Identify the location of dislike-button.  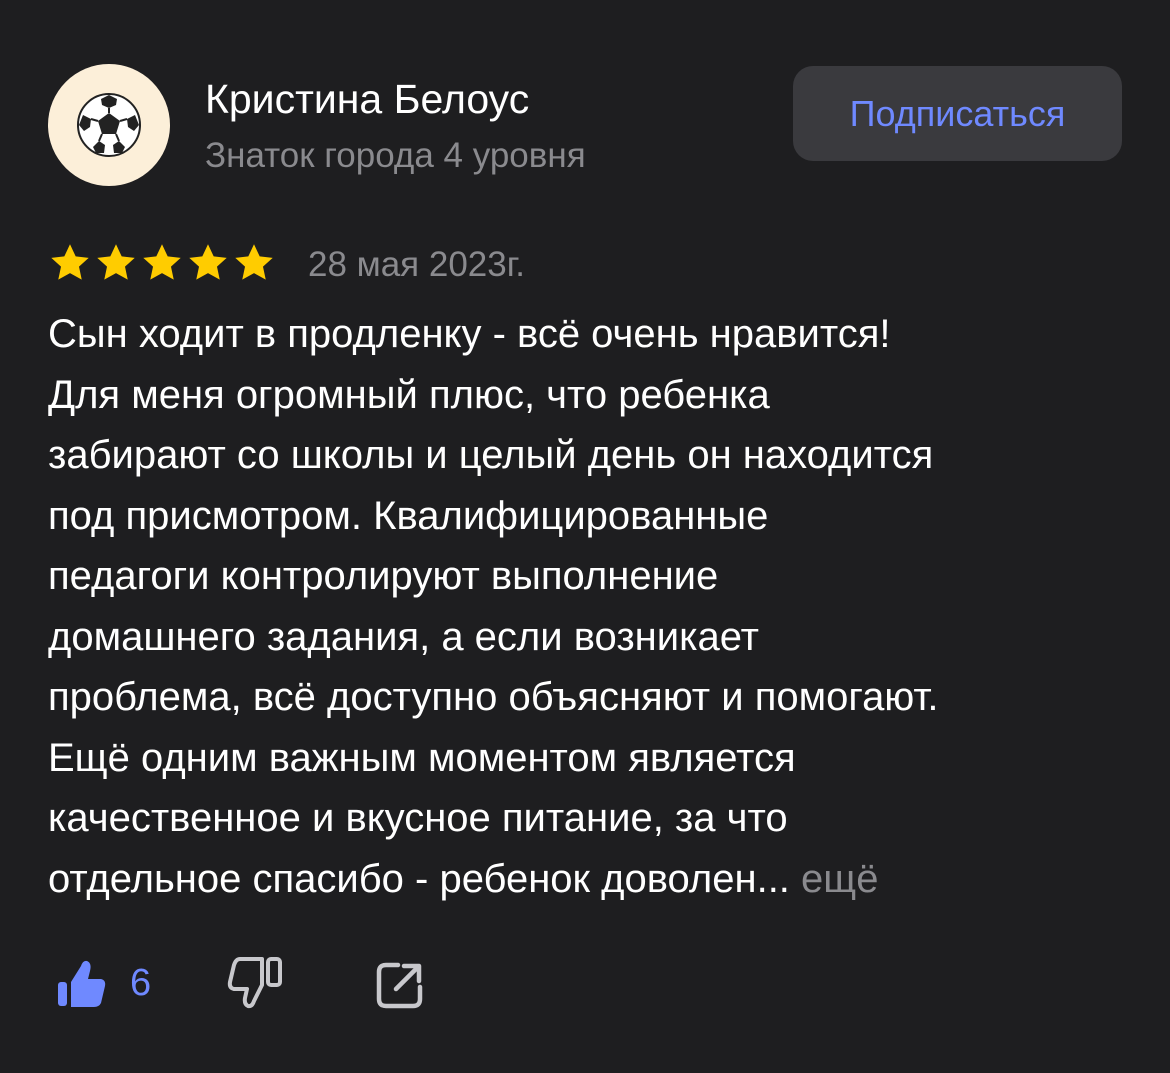
(256, 986).